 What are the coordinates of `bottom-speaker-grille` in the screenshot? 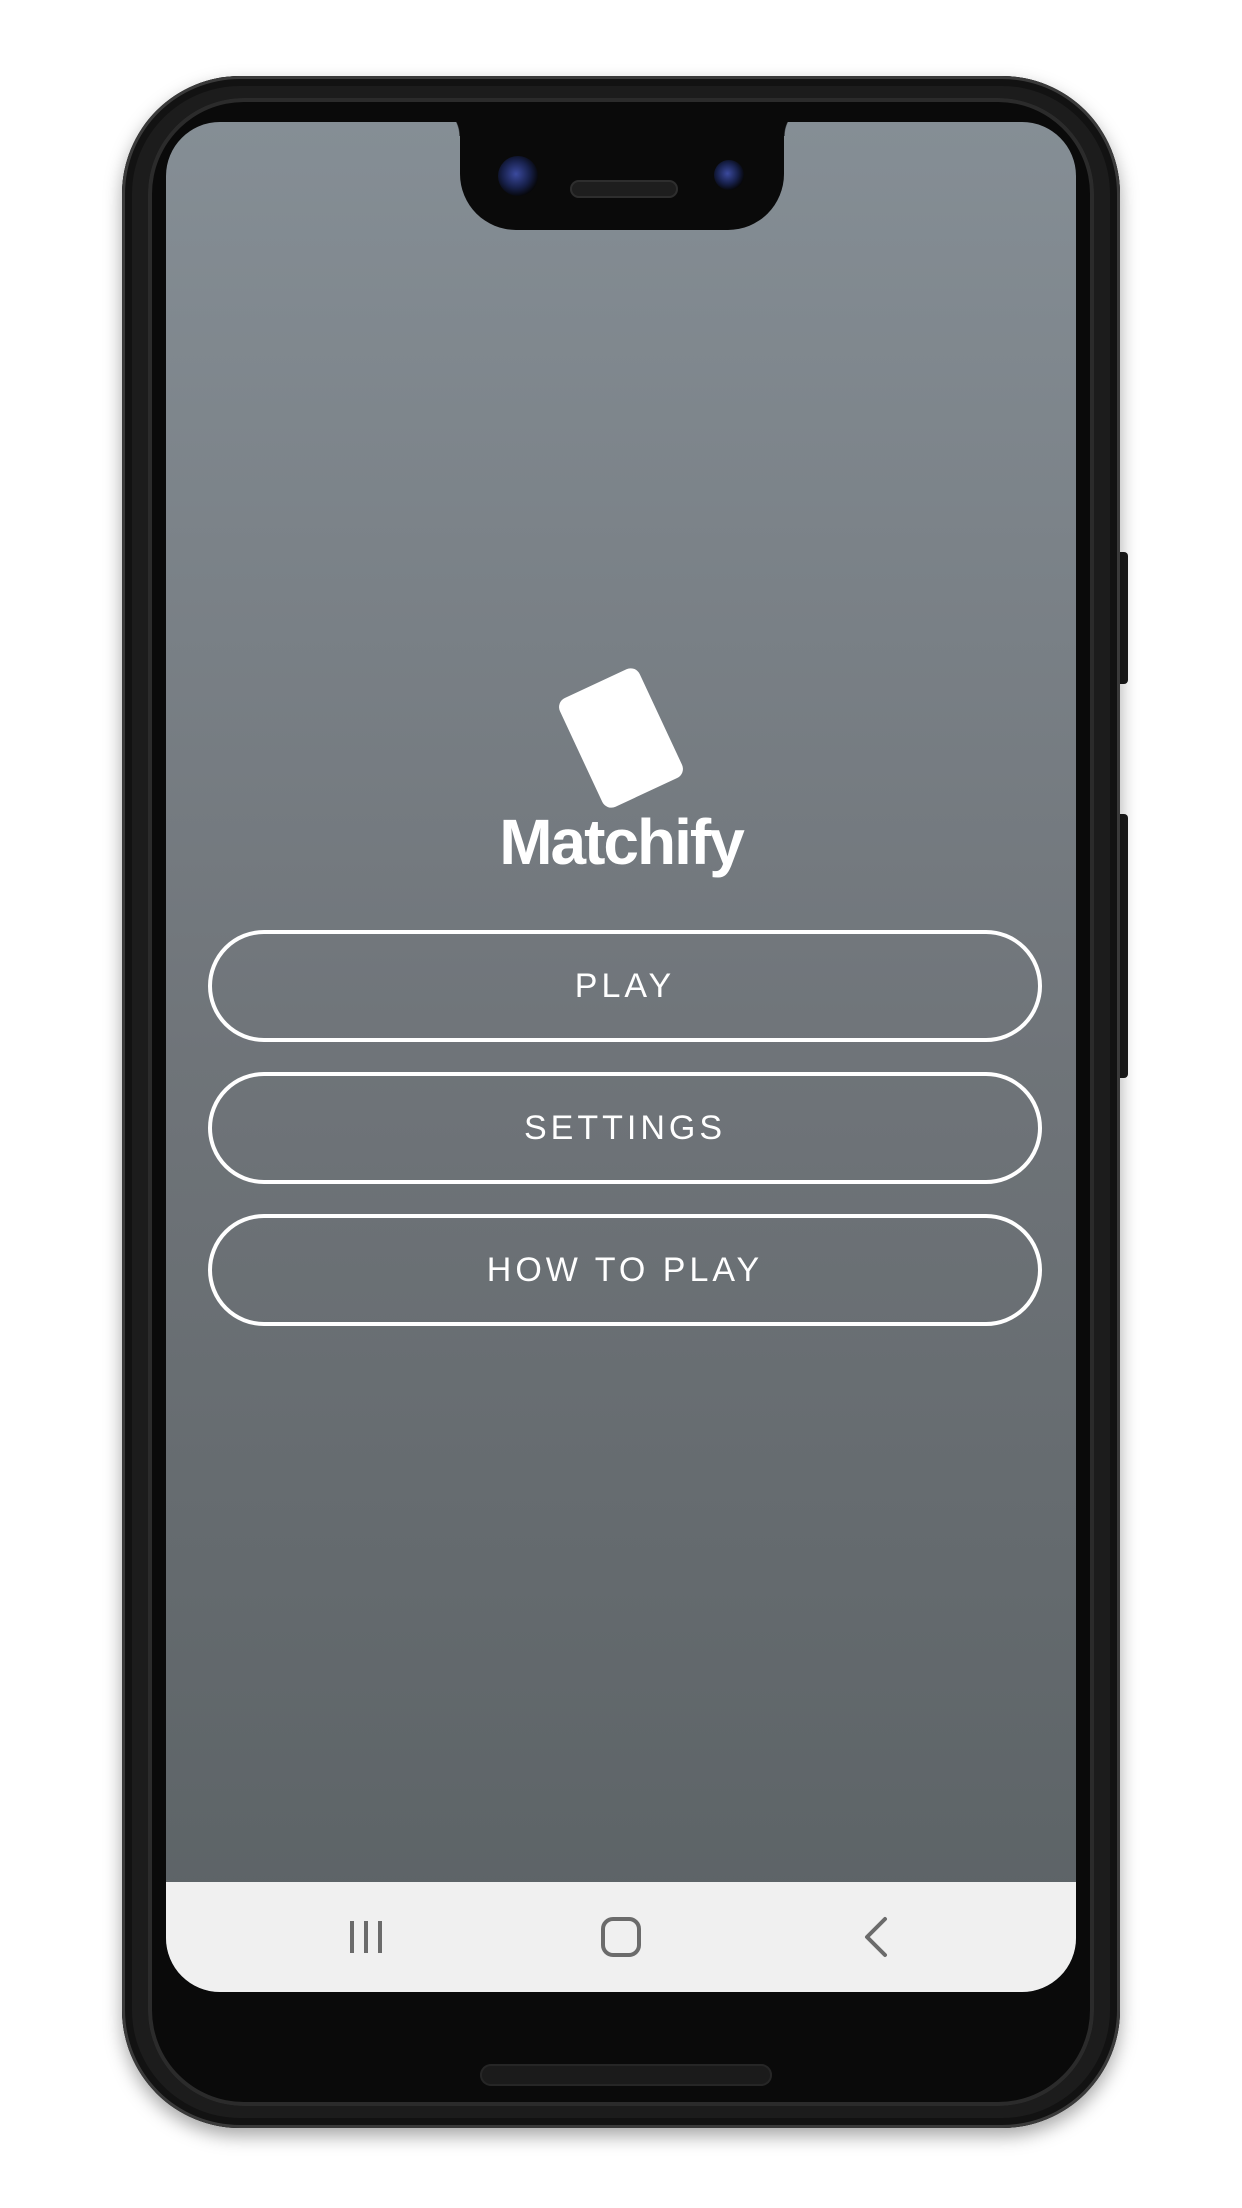 It's located at (626, 2075).